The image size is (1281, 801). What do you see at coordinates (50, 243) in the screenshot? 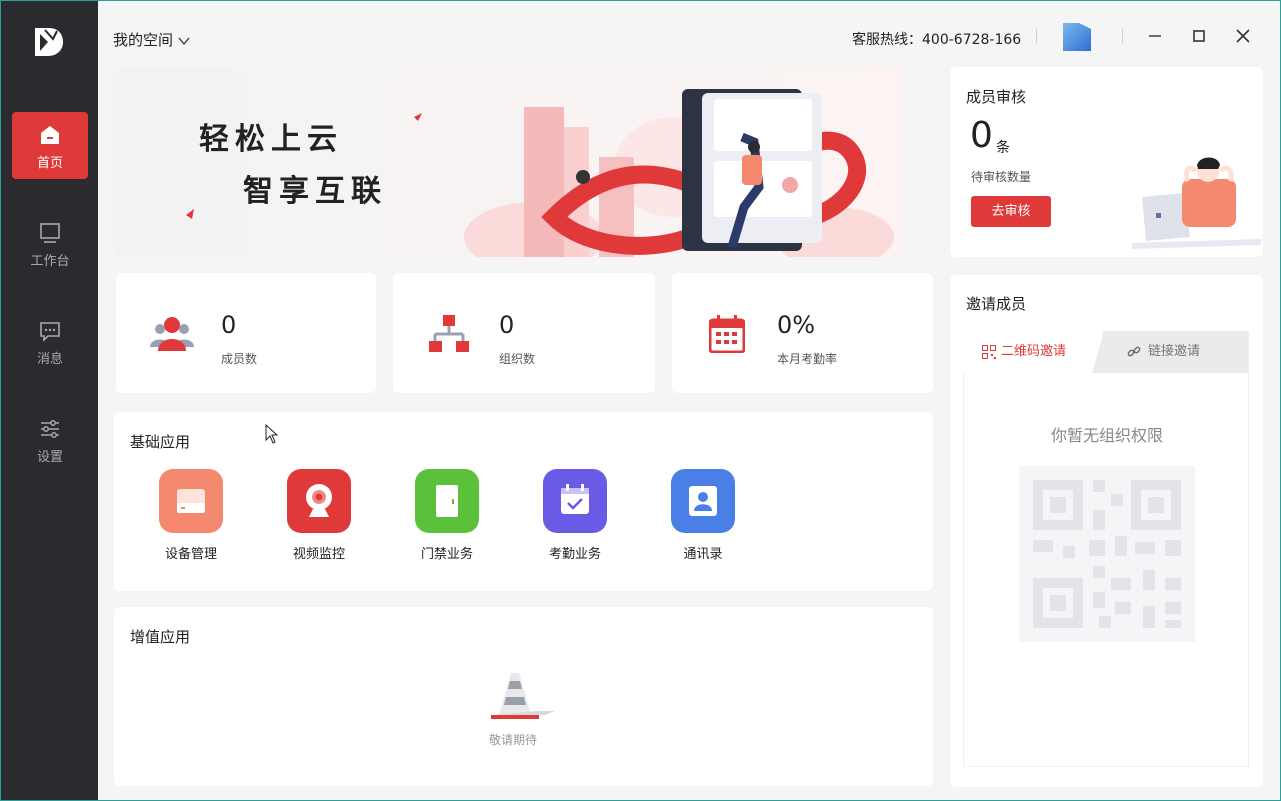
I see `sidebar-item-workbench: 工作台` at bounding box center [50, 243].